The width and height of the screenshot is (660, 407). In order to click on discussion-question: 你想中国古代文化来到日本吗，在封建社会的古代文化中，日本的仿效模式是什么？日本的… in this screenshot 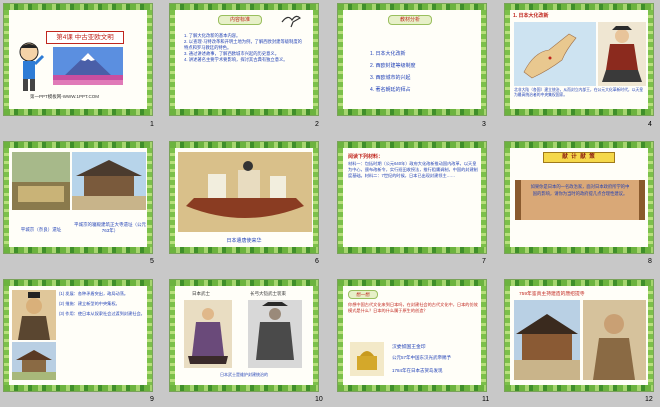, I will do `click(413, 307)`.